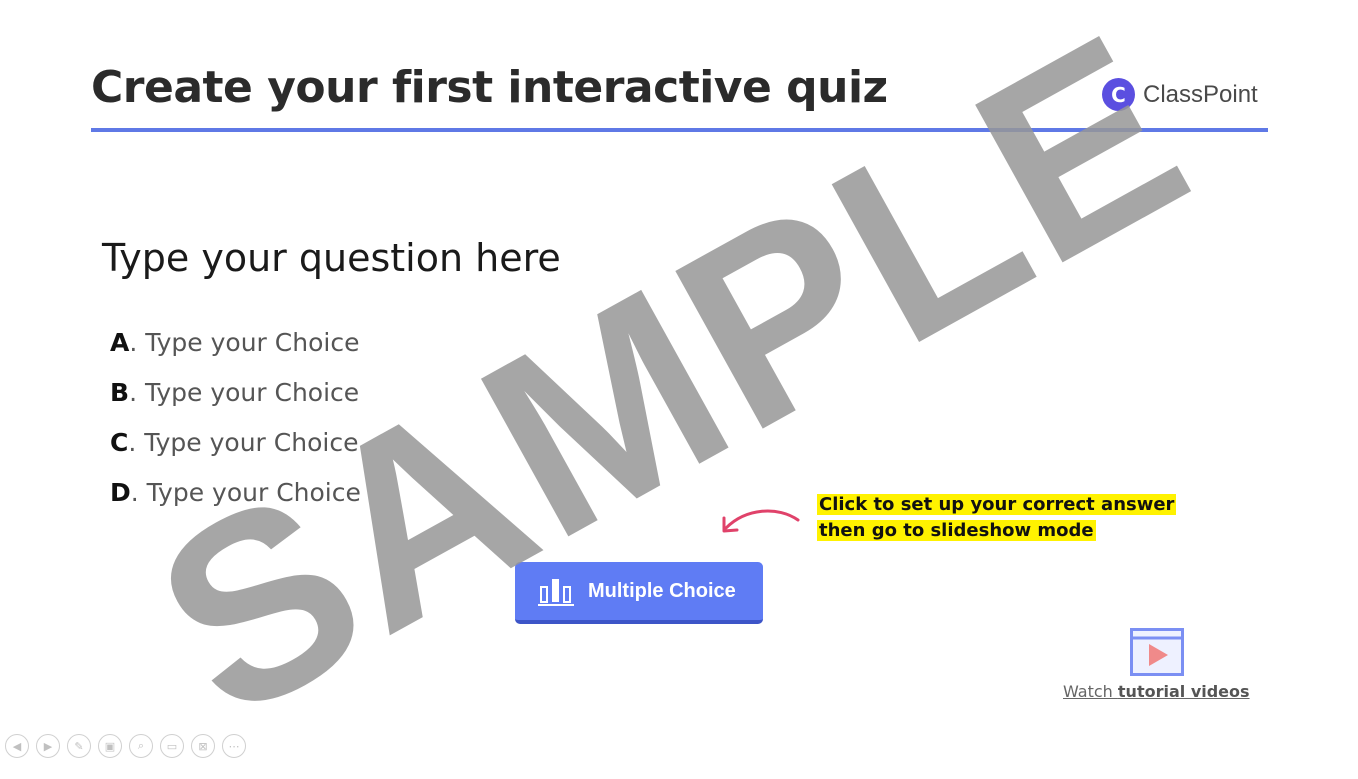  I want to click on classpoint-logo: C ClassPoint, so click(1180, 94).